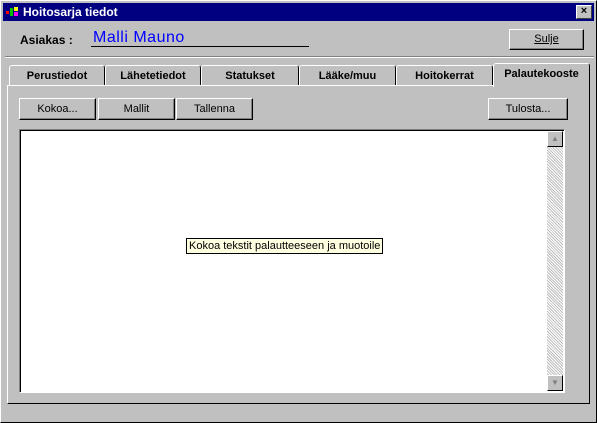 The height and width of the screenshot is (423, 597). What do you see at coordinates (555, 261) in the screenshot?
I see `vertical-scrollbar: ▲ ▼` at bounding box center [555, 261].